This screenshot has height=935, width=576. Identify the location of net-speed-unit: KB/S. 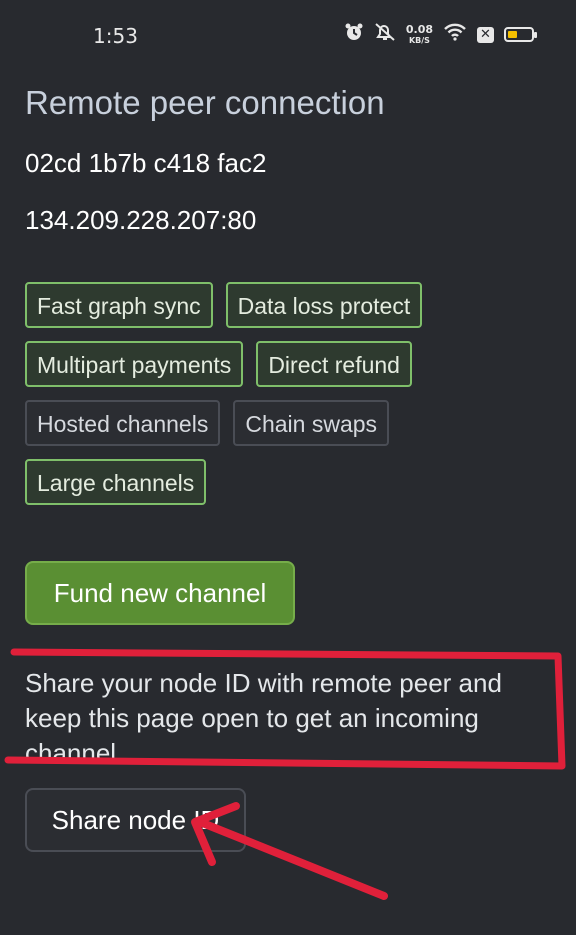
(419, 40).